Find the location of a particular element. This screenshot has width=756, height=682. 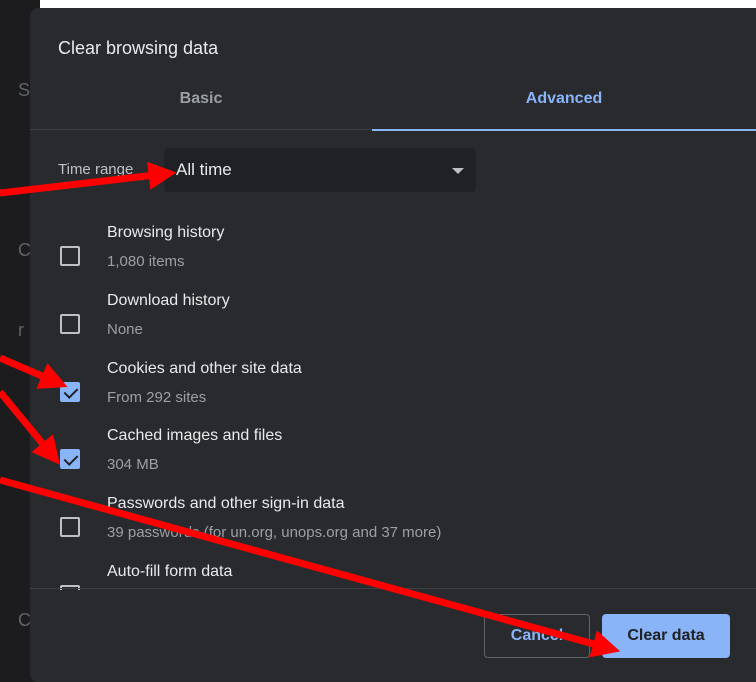

chevron-down-icon is located at coordinates (458, 171).